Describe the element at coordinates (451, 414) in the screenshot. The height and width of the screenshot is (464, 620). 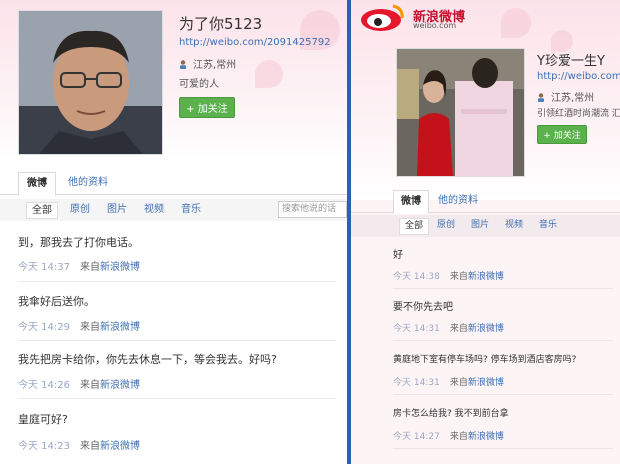
I see `post-text: 房卡怎么给我? 我不到前台拿` at that location.